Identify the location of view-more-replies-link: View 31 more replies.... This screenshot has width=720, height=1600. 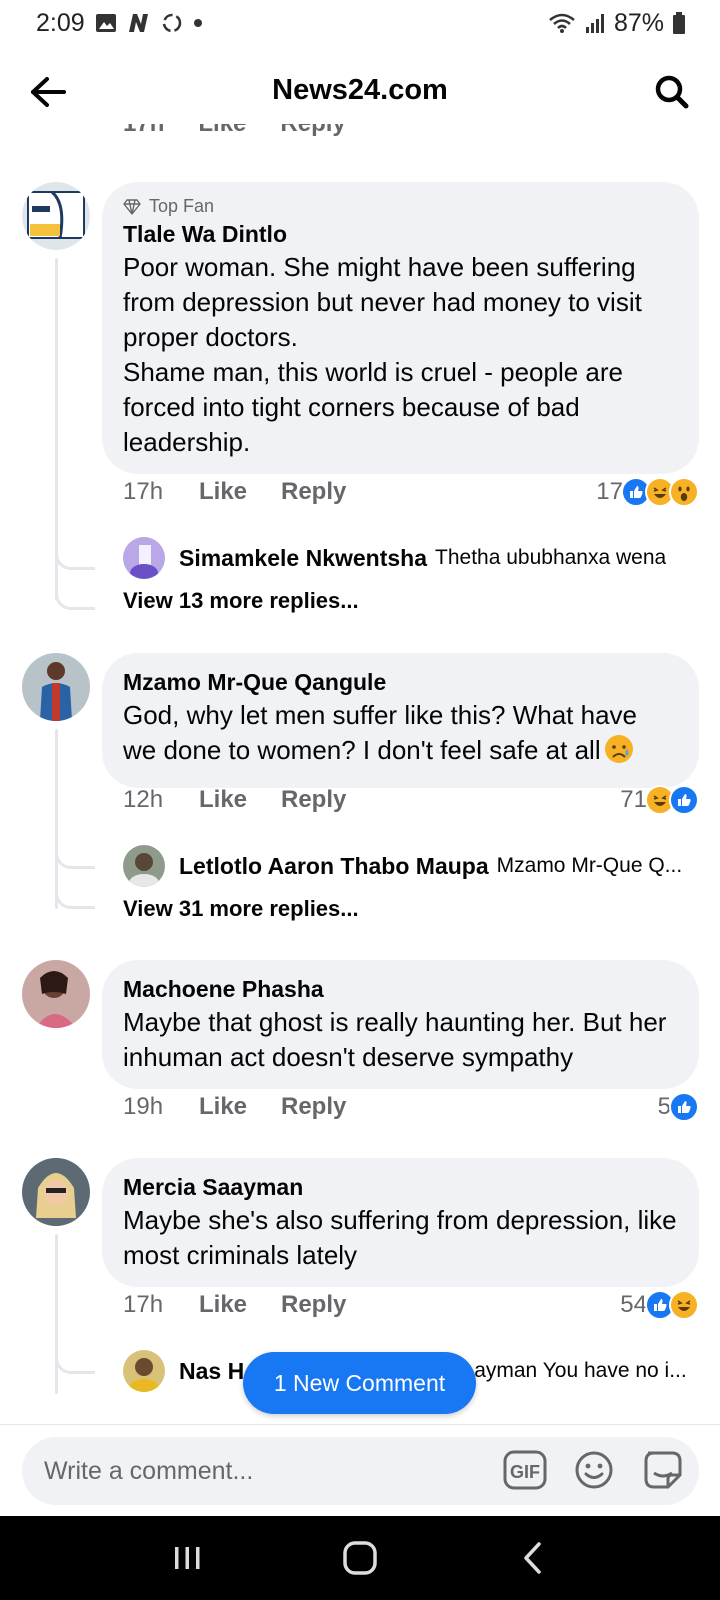
(241, 909).